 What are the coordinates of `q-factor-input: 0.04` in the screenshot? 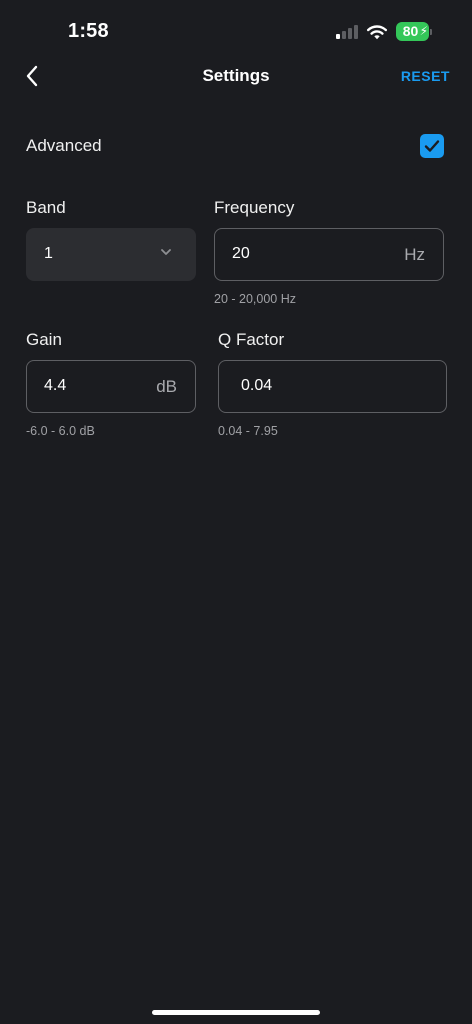 It's located at (332, 386).